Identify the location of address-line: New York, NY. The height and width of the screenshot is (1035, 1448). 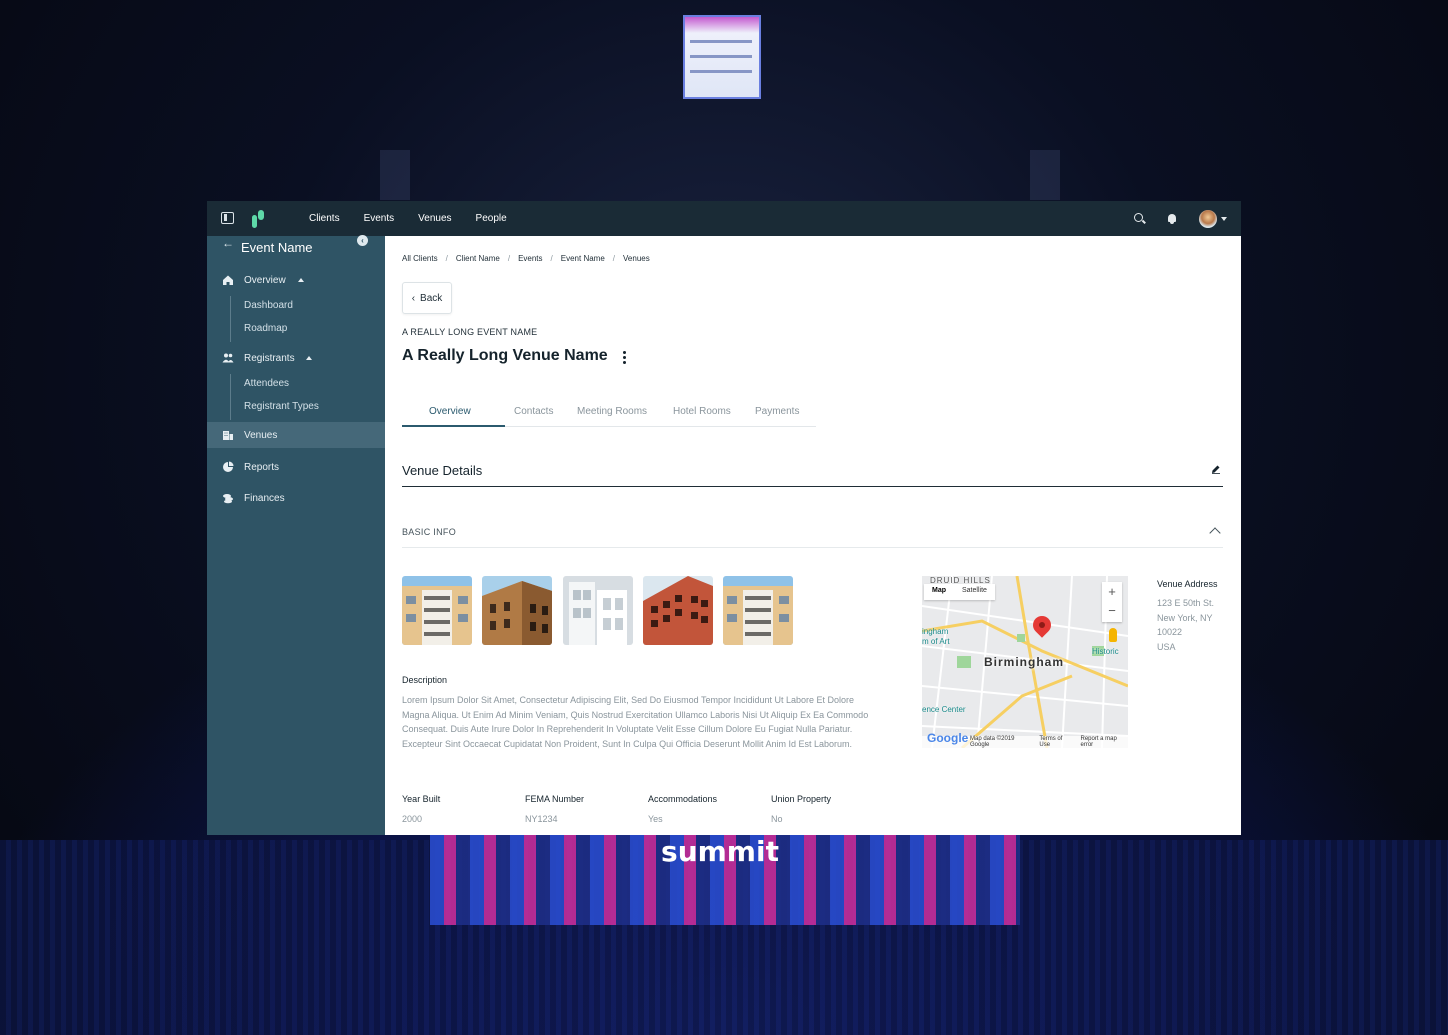
(1185, 617).